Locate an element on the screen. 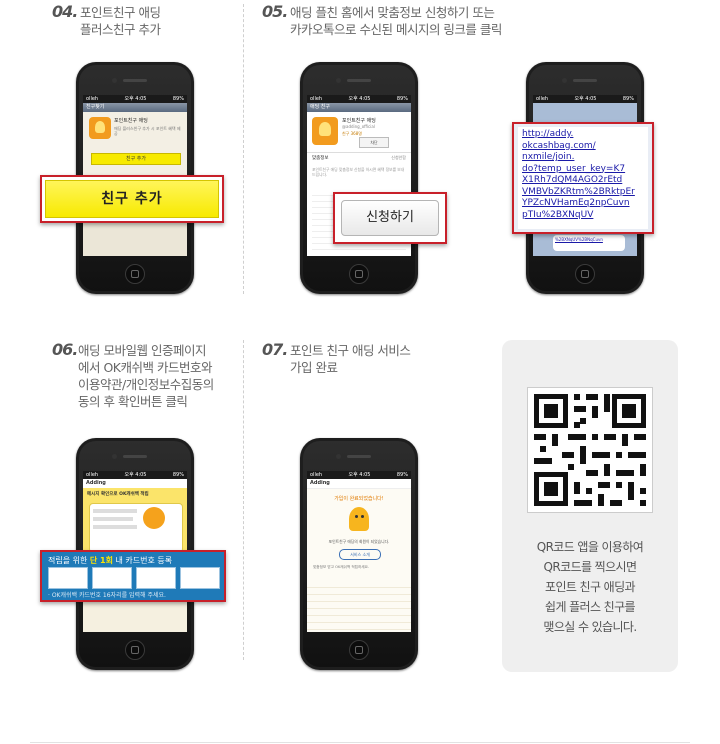  add-friend-button-small: 친구 추가 is located at coordinates (136, 159).